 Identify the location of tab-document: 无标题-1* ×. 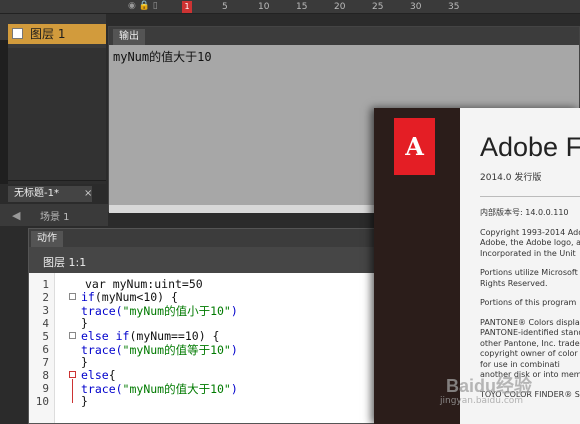
(50, 194).